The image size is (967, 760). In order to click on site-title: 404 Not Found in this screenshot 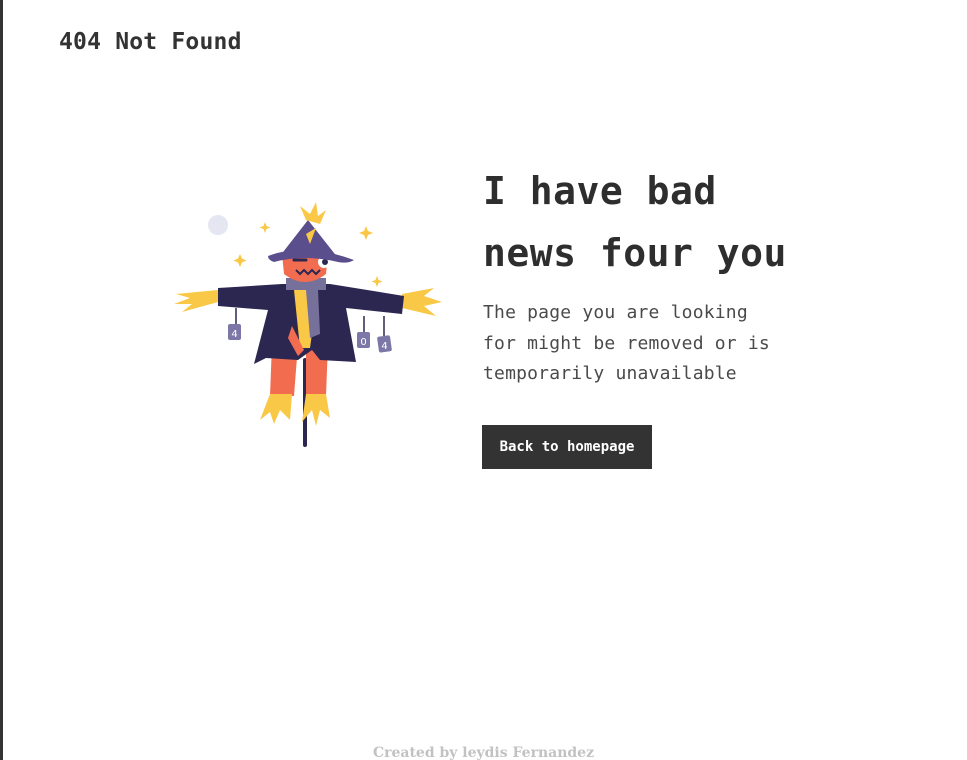, I will do `click(150, 42)`.